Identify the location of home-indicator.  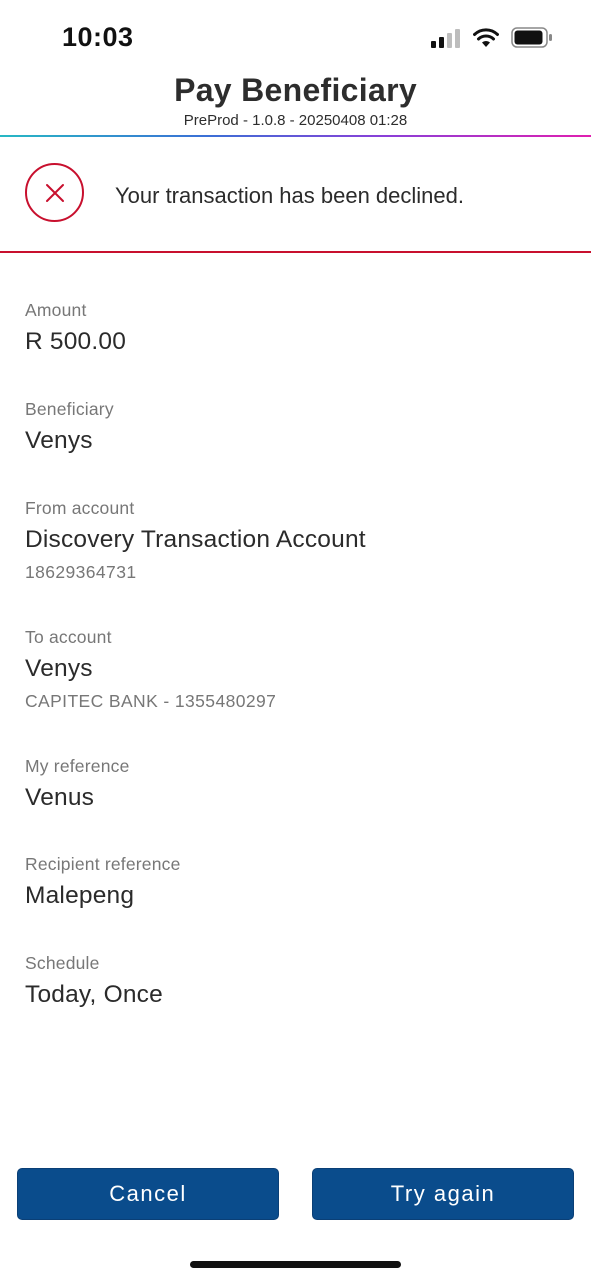
(295, 1264).